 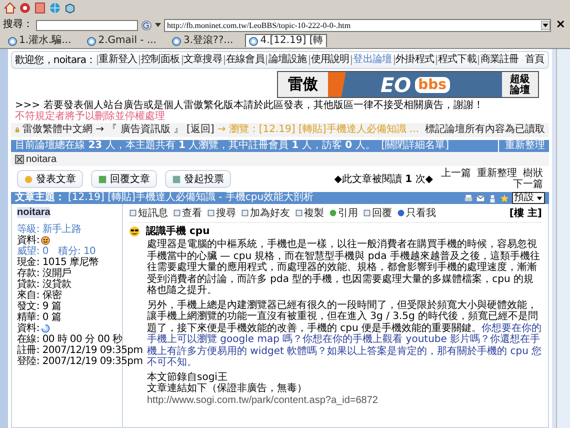 What do you see at coordinates (329, 60) in the screenshot?
I see `nav-link: 使用說明` at bounding box center [329, 60].